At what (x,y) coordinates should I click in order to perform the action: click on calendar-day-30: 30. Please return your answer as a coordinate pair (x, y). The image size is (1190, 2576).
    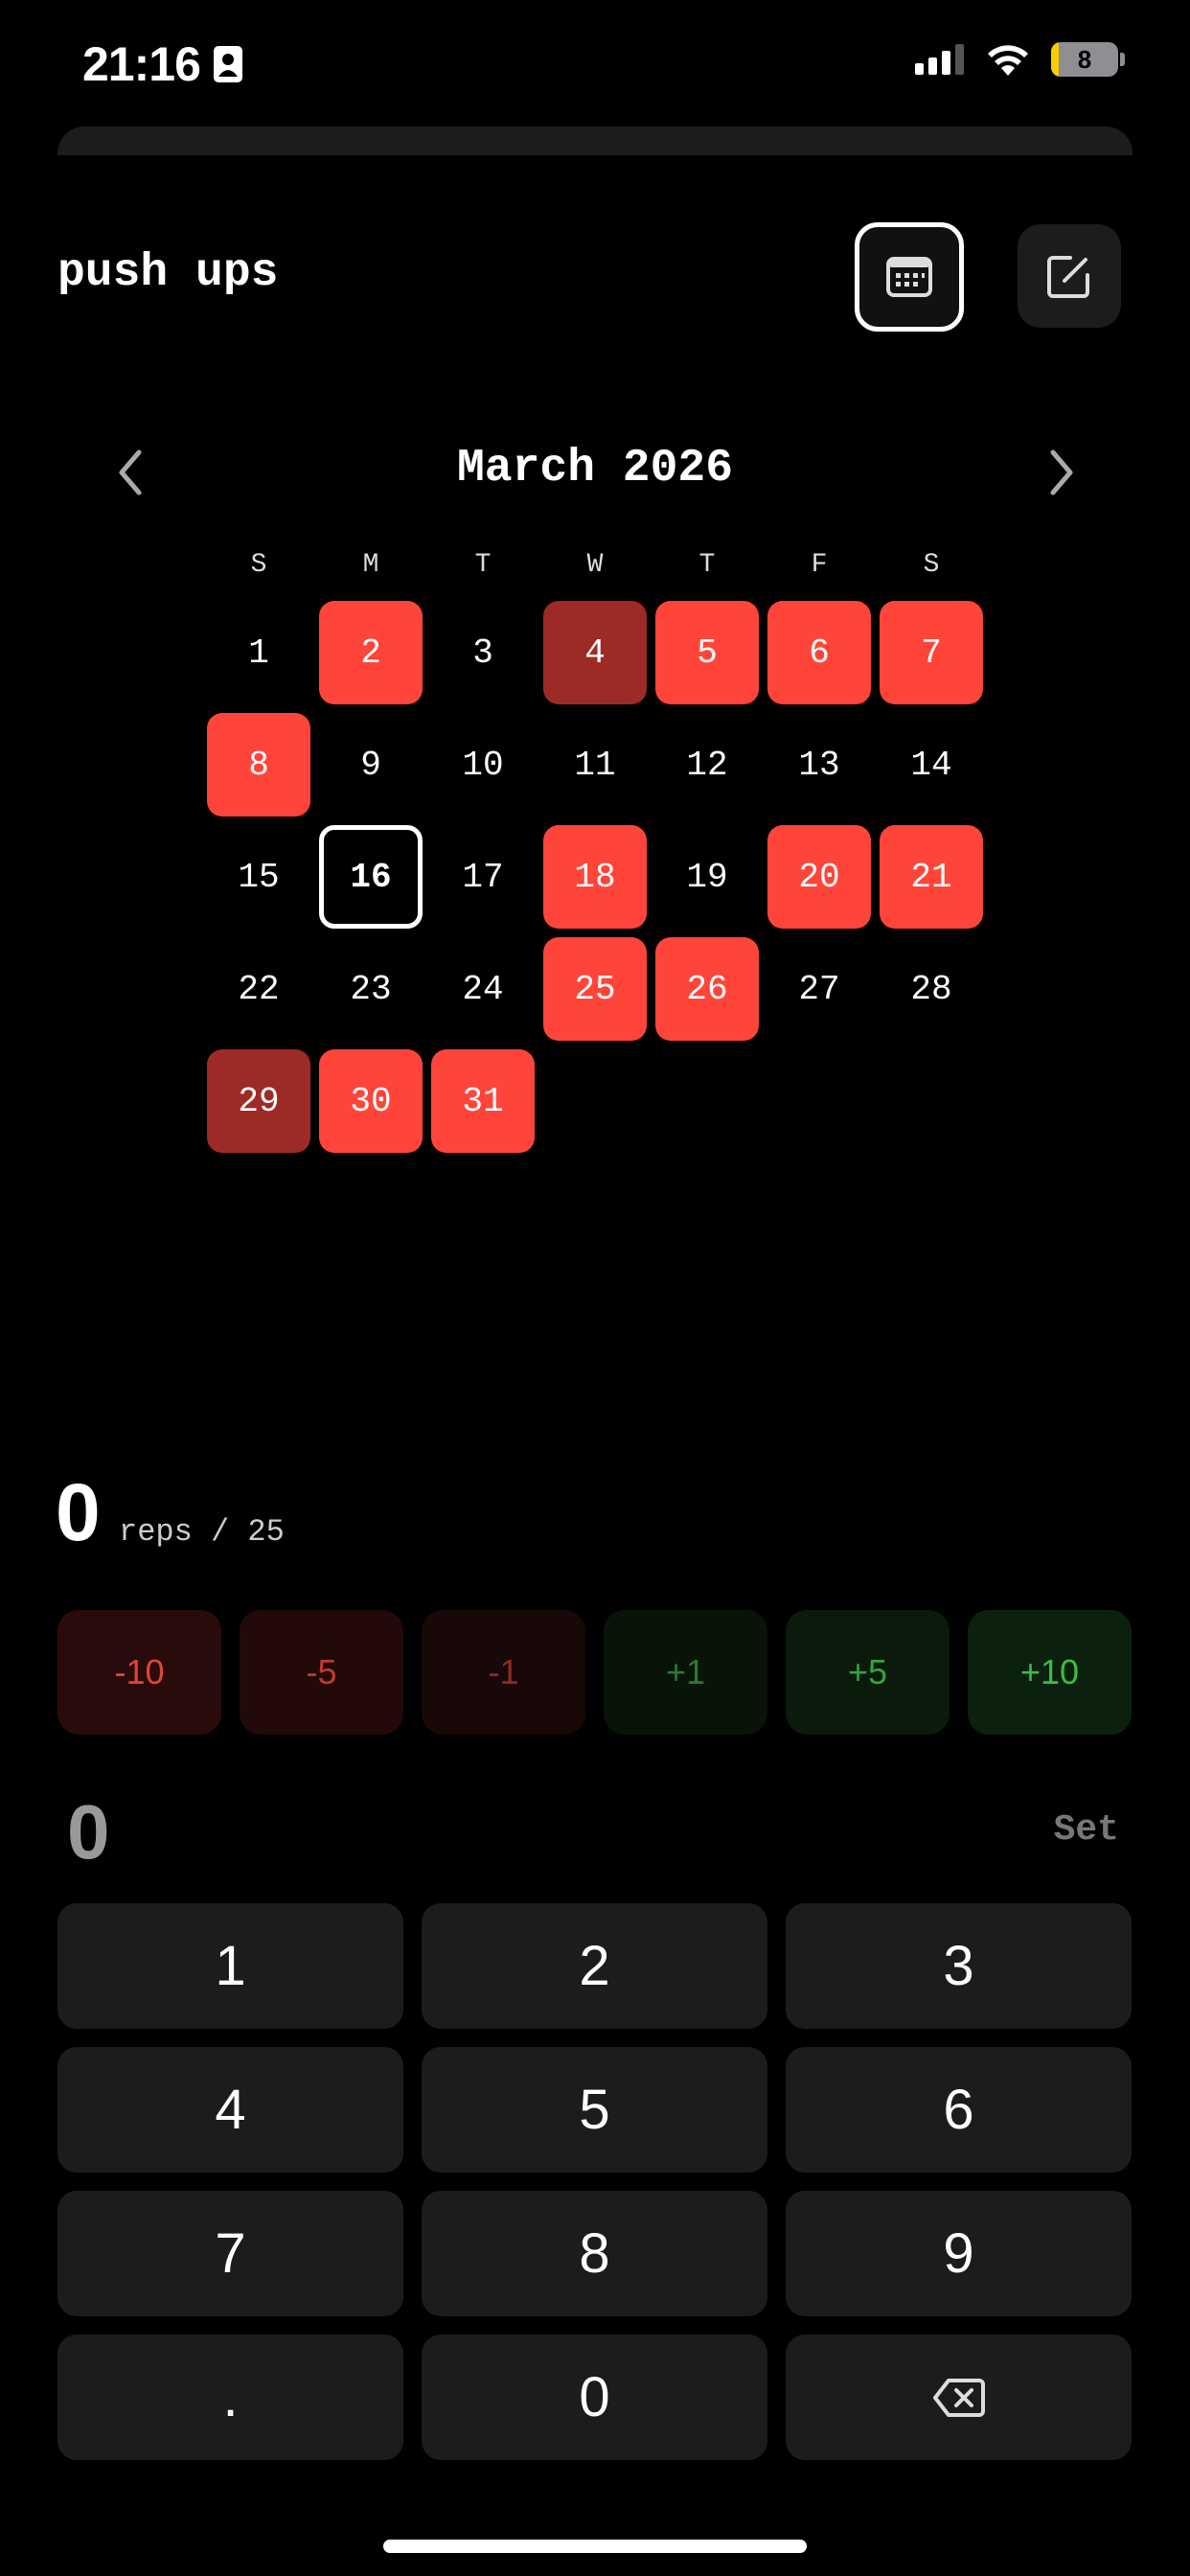
    Looking at the image, I should click on (371, 1101).